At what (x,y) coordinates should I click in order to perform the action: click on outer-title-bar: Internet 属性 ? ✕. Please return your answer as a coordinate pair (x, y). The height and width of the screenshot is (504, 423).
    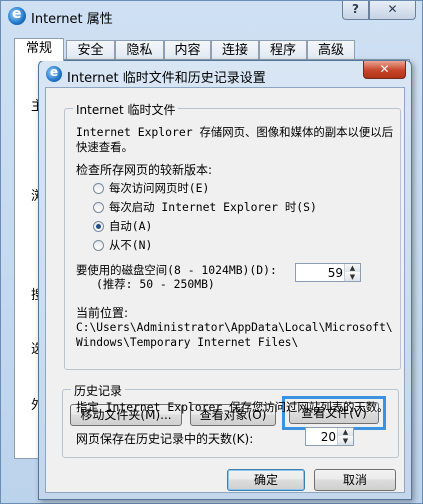
    Looking at the image, I should click on (211, 16).